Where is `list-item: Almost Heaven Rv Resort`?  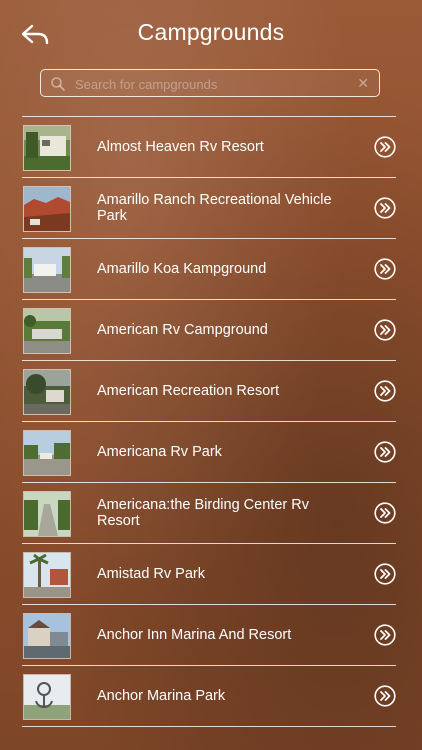 list-item: Almost Heaven Rv Resort is located at coordinates (209, 147).